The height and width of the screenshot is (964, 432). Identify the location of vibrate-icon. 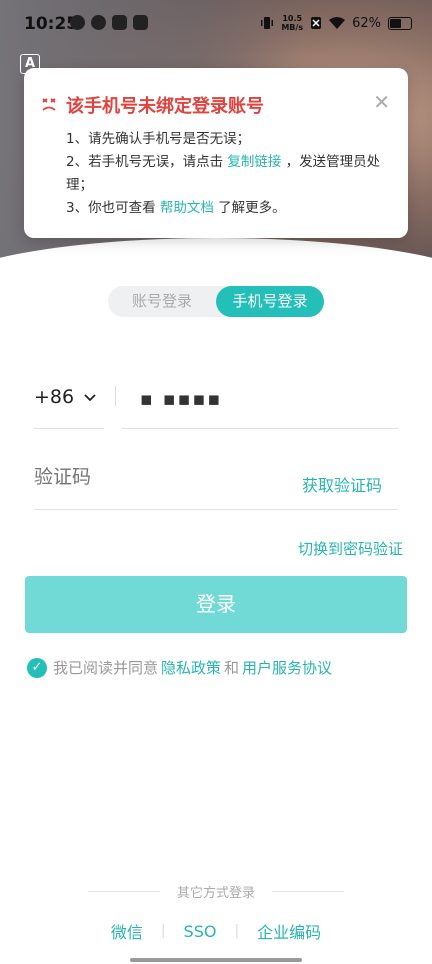
(267, 23).